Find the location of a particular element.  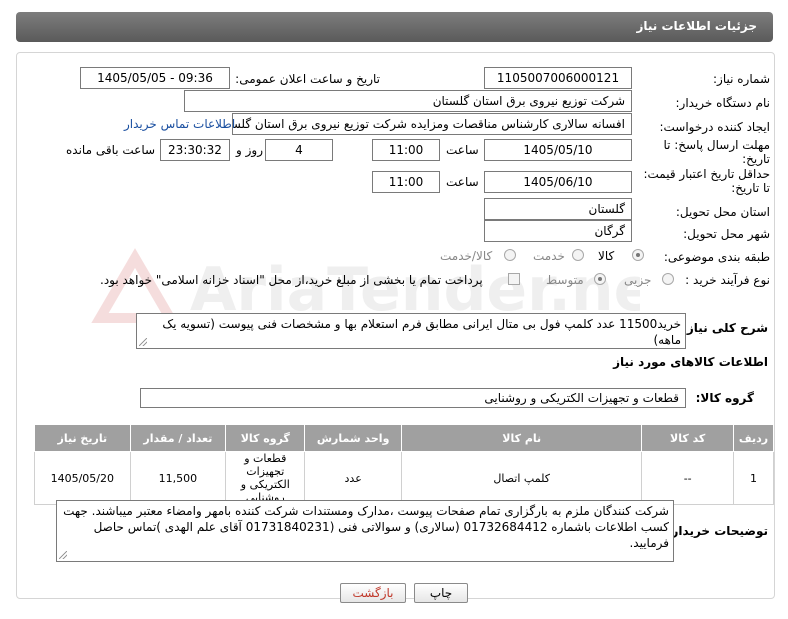

buyer-contact-link: اطلاعات تماس خریدار is located at coordinates (179, 124).